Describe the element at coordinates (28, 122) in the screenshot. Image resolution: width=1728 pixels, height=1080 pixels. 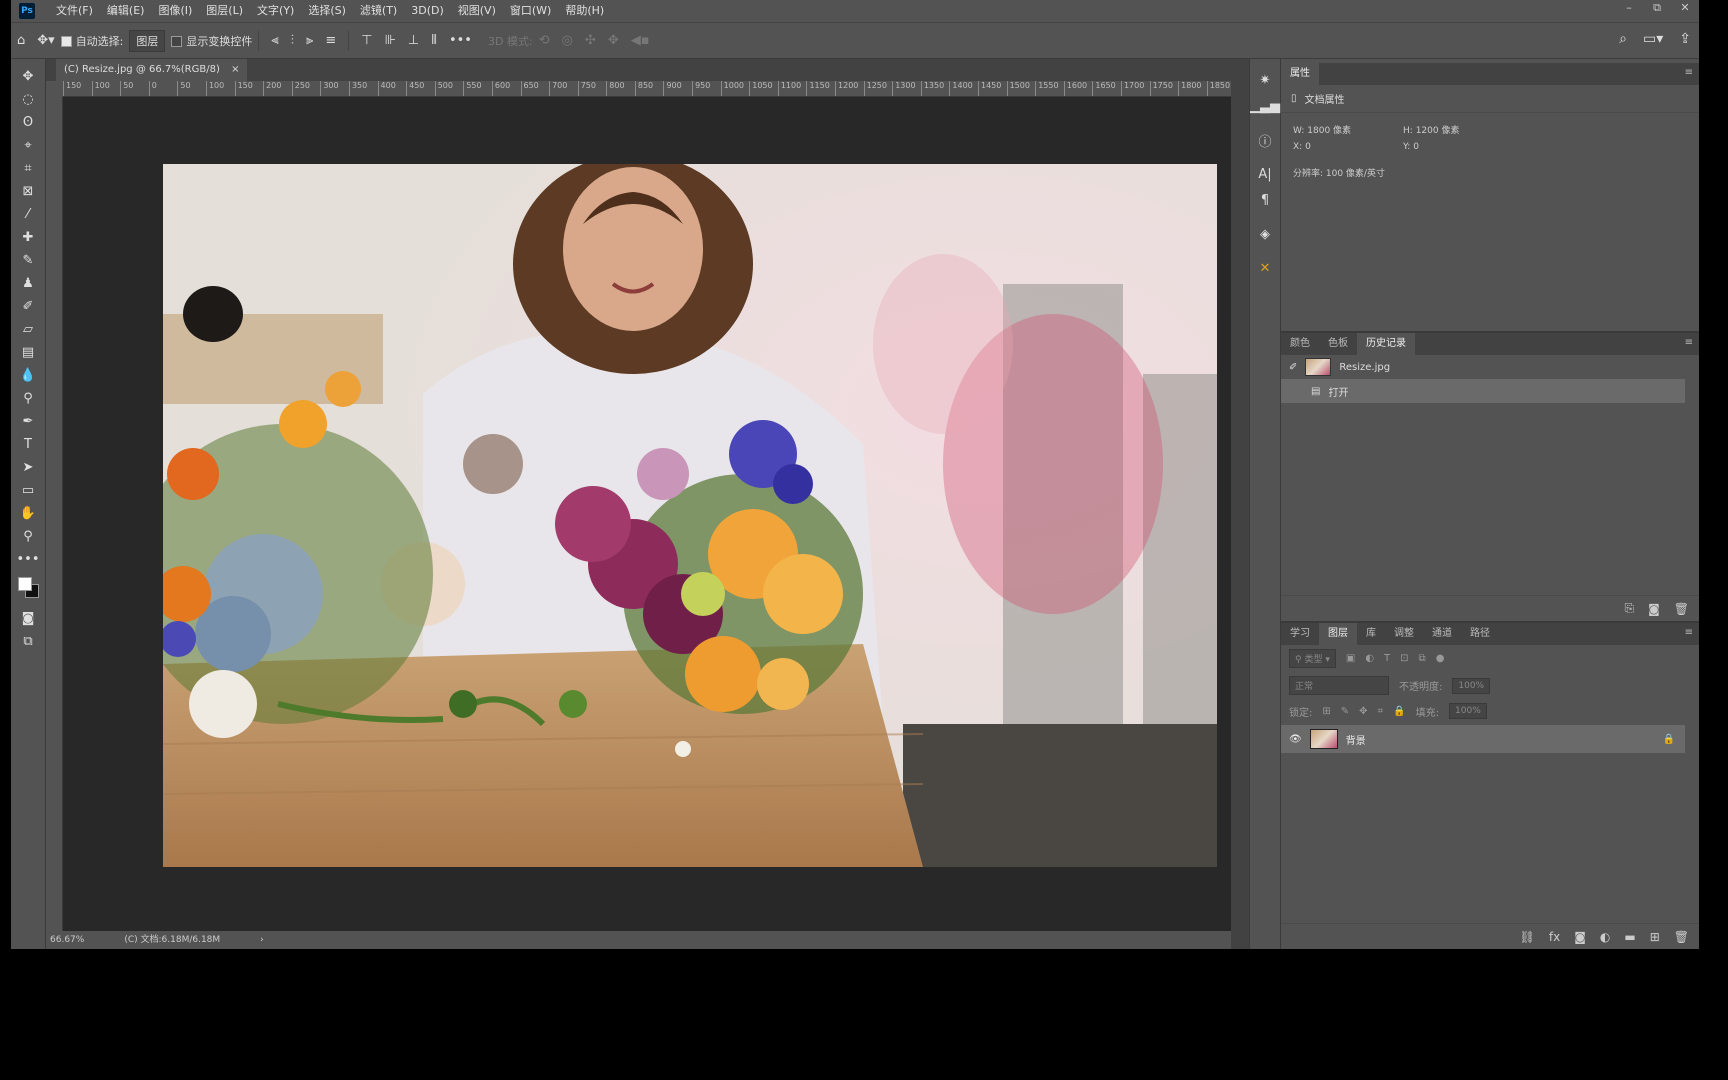
I see `lasso-tool-icon: ʘ` at that location.